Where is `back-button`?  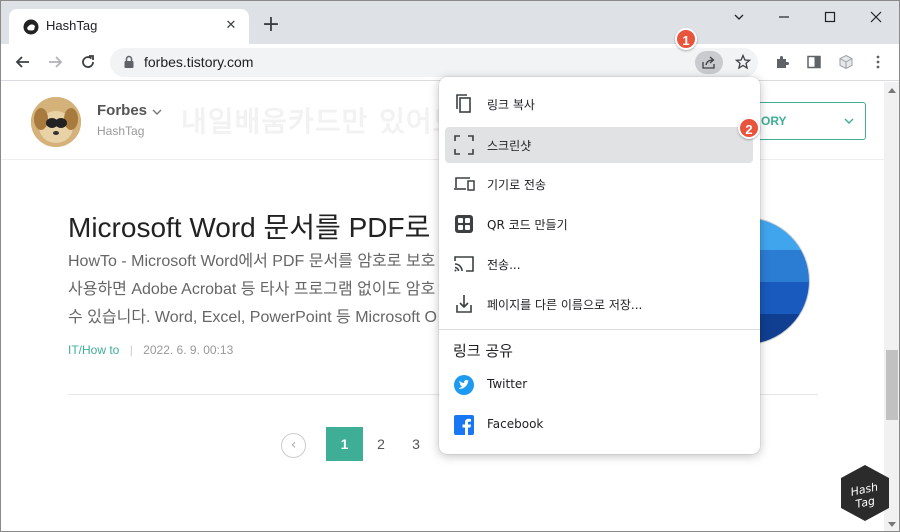
back-button is located at coordinates (23, 62).